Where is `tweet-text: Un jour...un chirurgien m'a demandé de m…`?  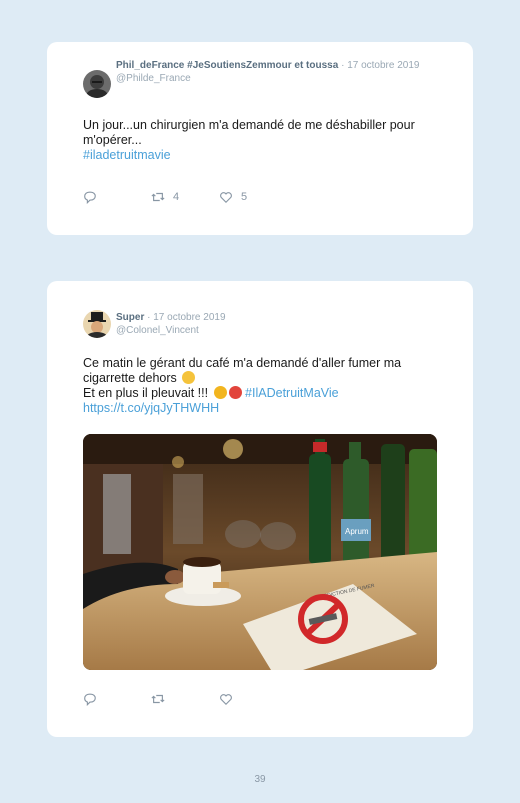 tweet-text: Un jour...un chirurgien m'a demandé de m… is located at coordinates (266, 140).